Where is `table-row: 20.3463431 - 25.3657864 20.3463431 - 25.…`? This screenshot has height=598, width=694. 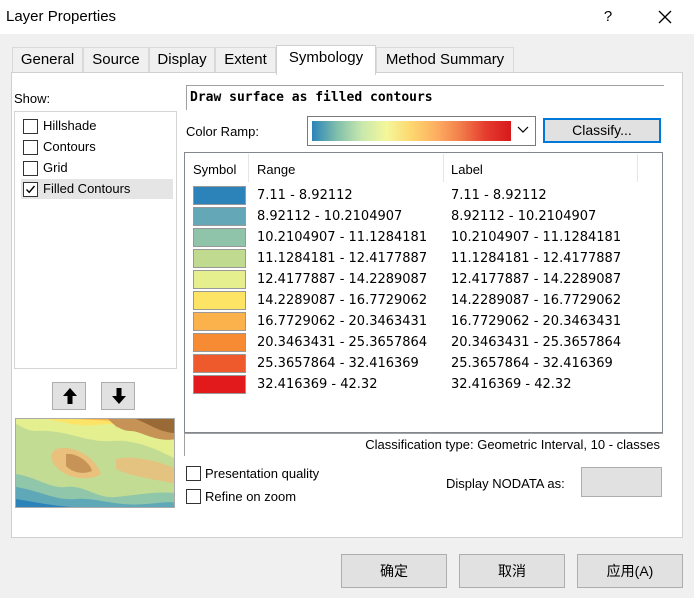
table-row: 20.3463431 - 25.3657864 20.3463431 - 25.… is located at coordinates (423, 342).